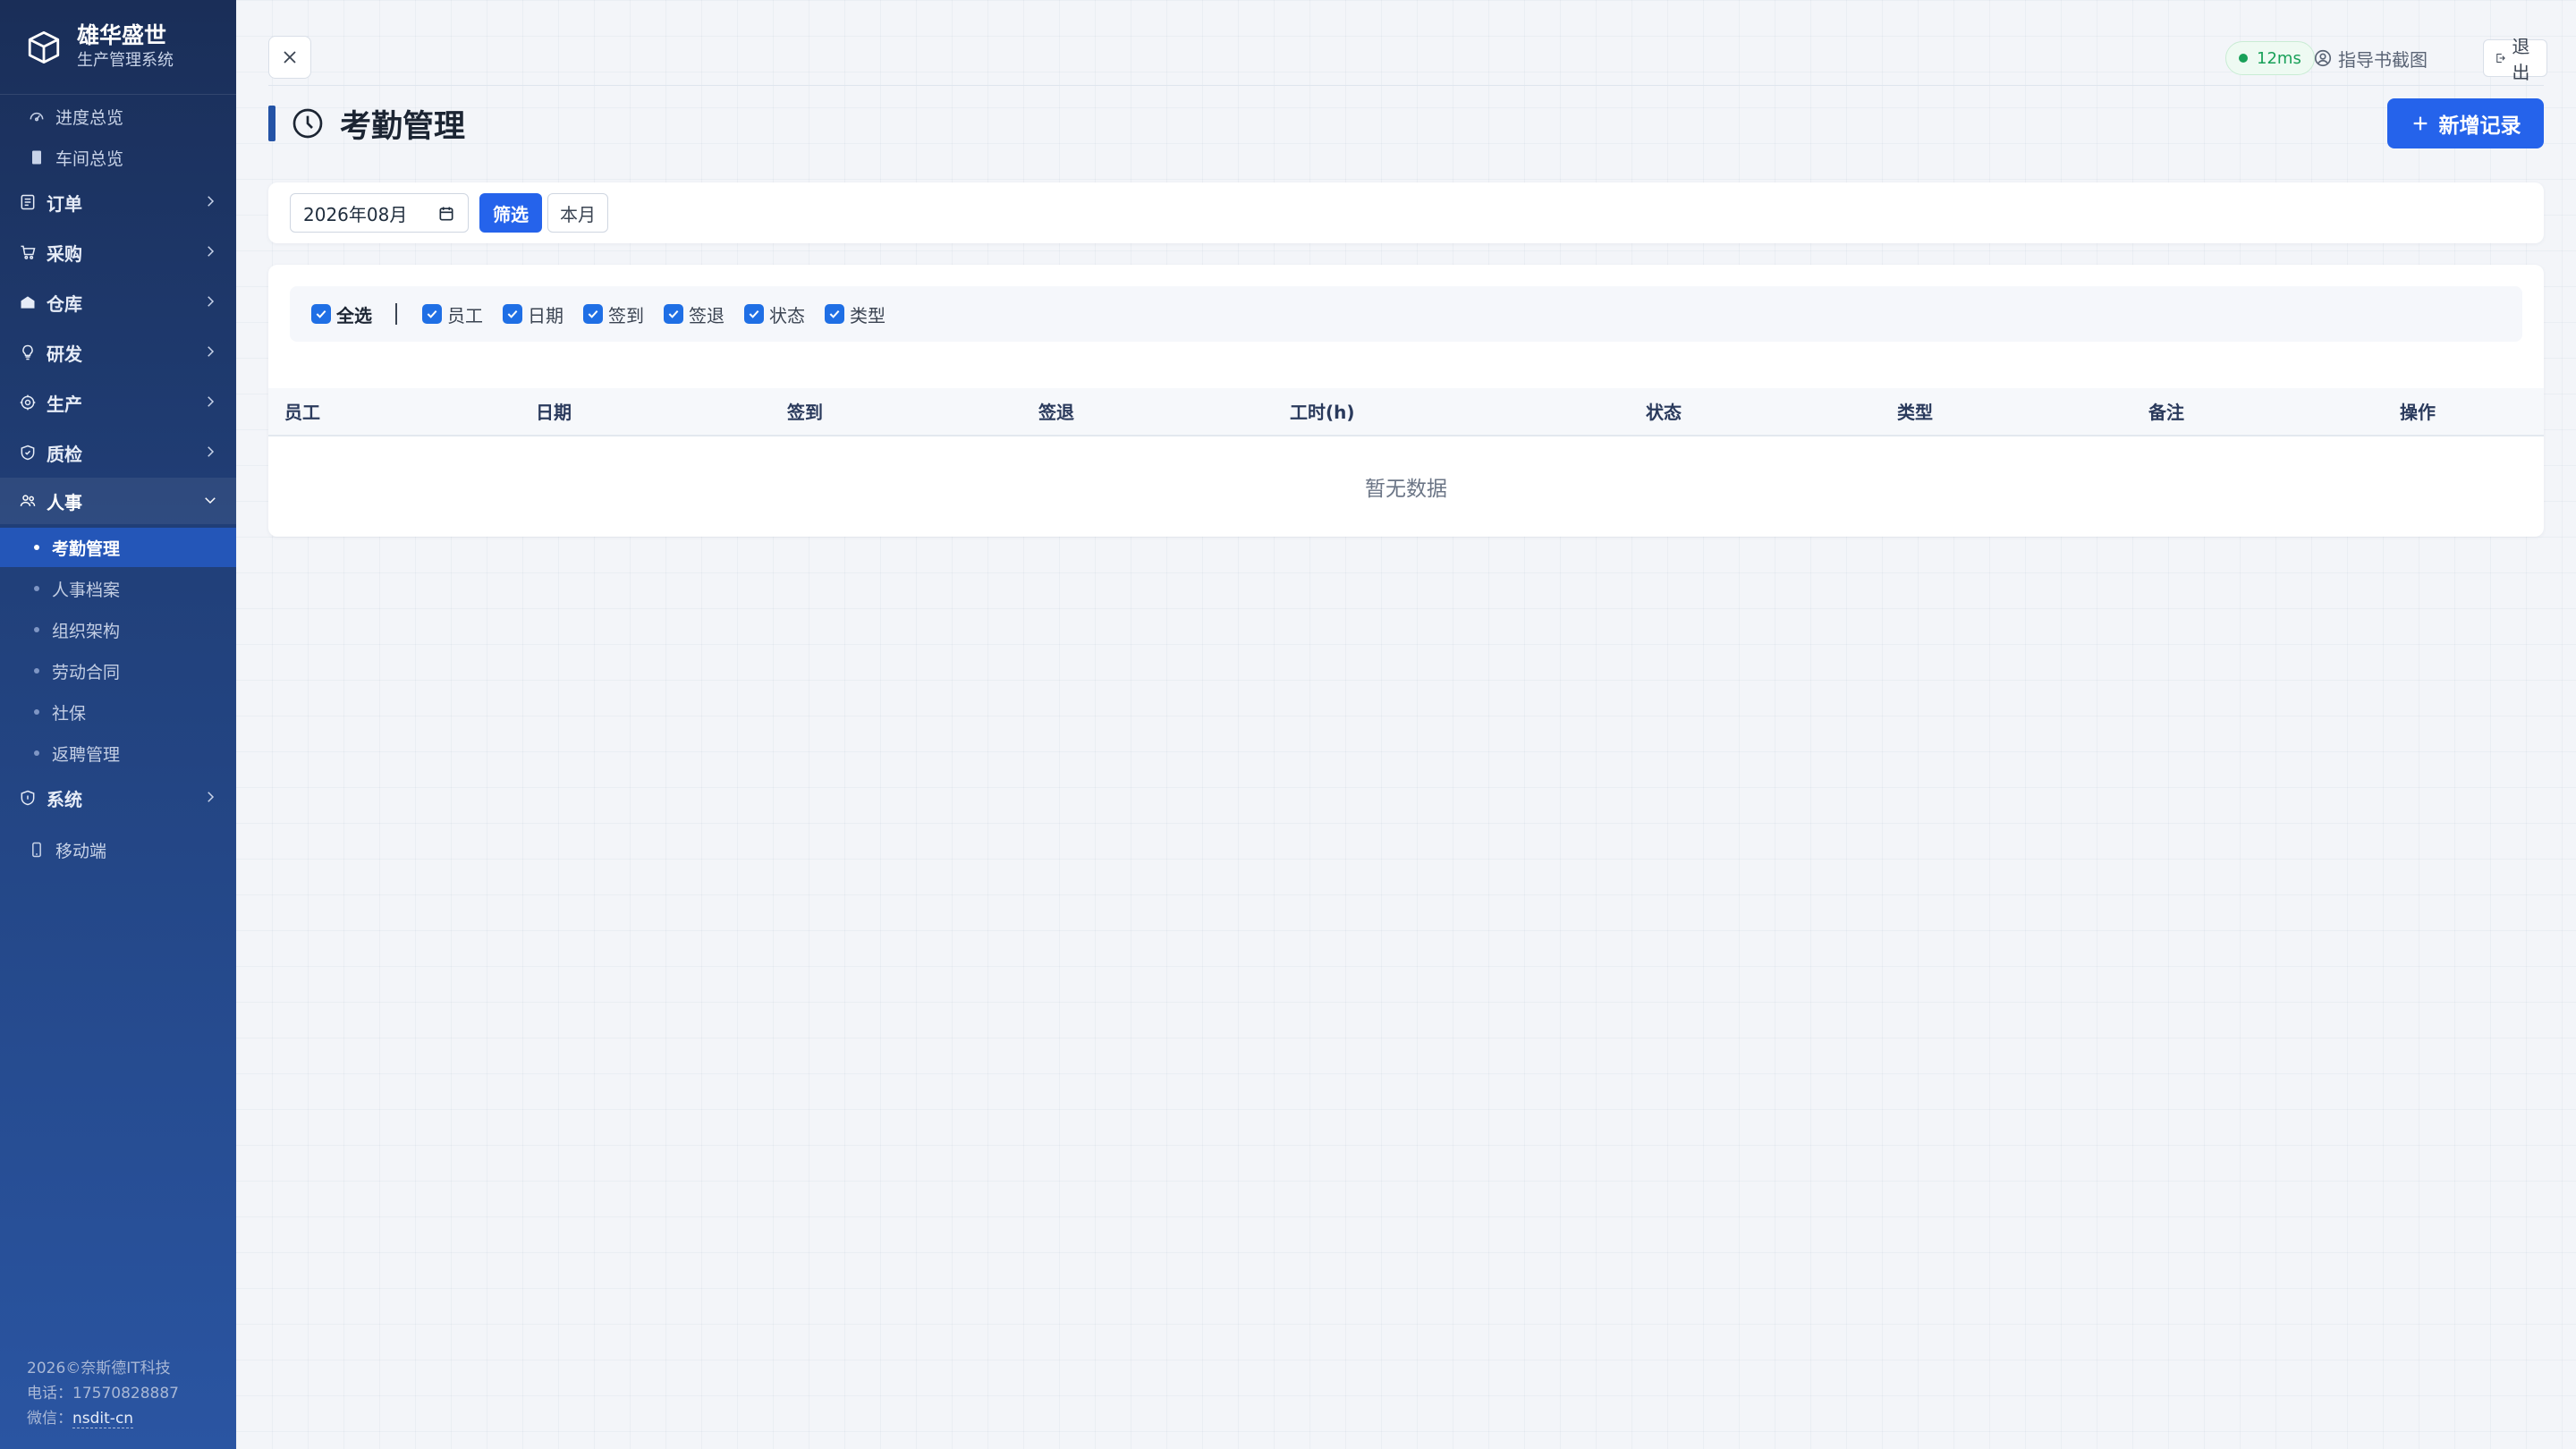 This screenshot has height=1449, width=2576. I want to click on cart-icon, so click(28, 252).